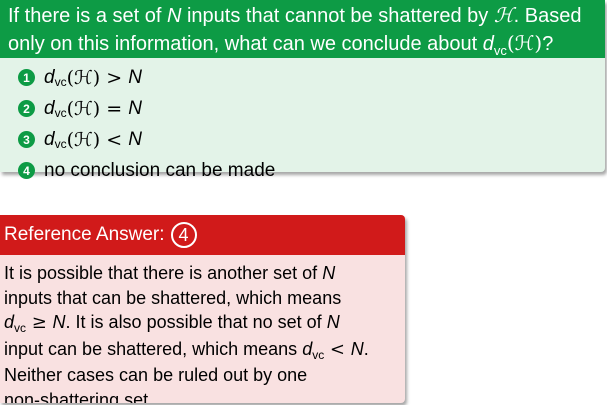  Describe the element at coordinates (26, 108) in the screenshot. I see `option-number-badge: 2` at that location.